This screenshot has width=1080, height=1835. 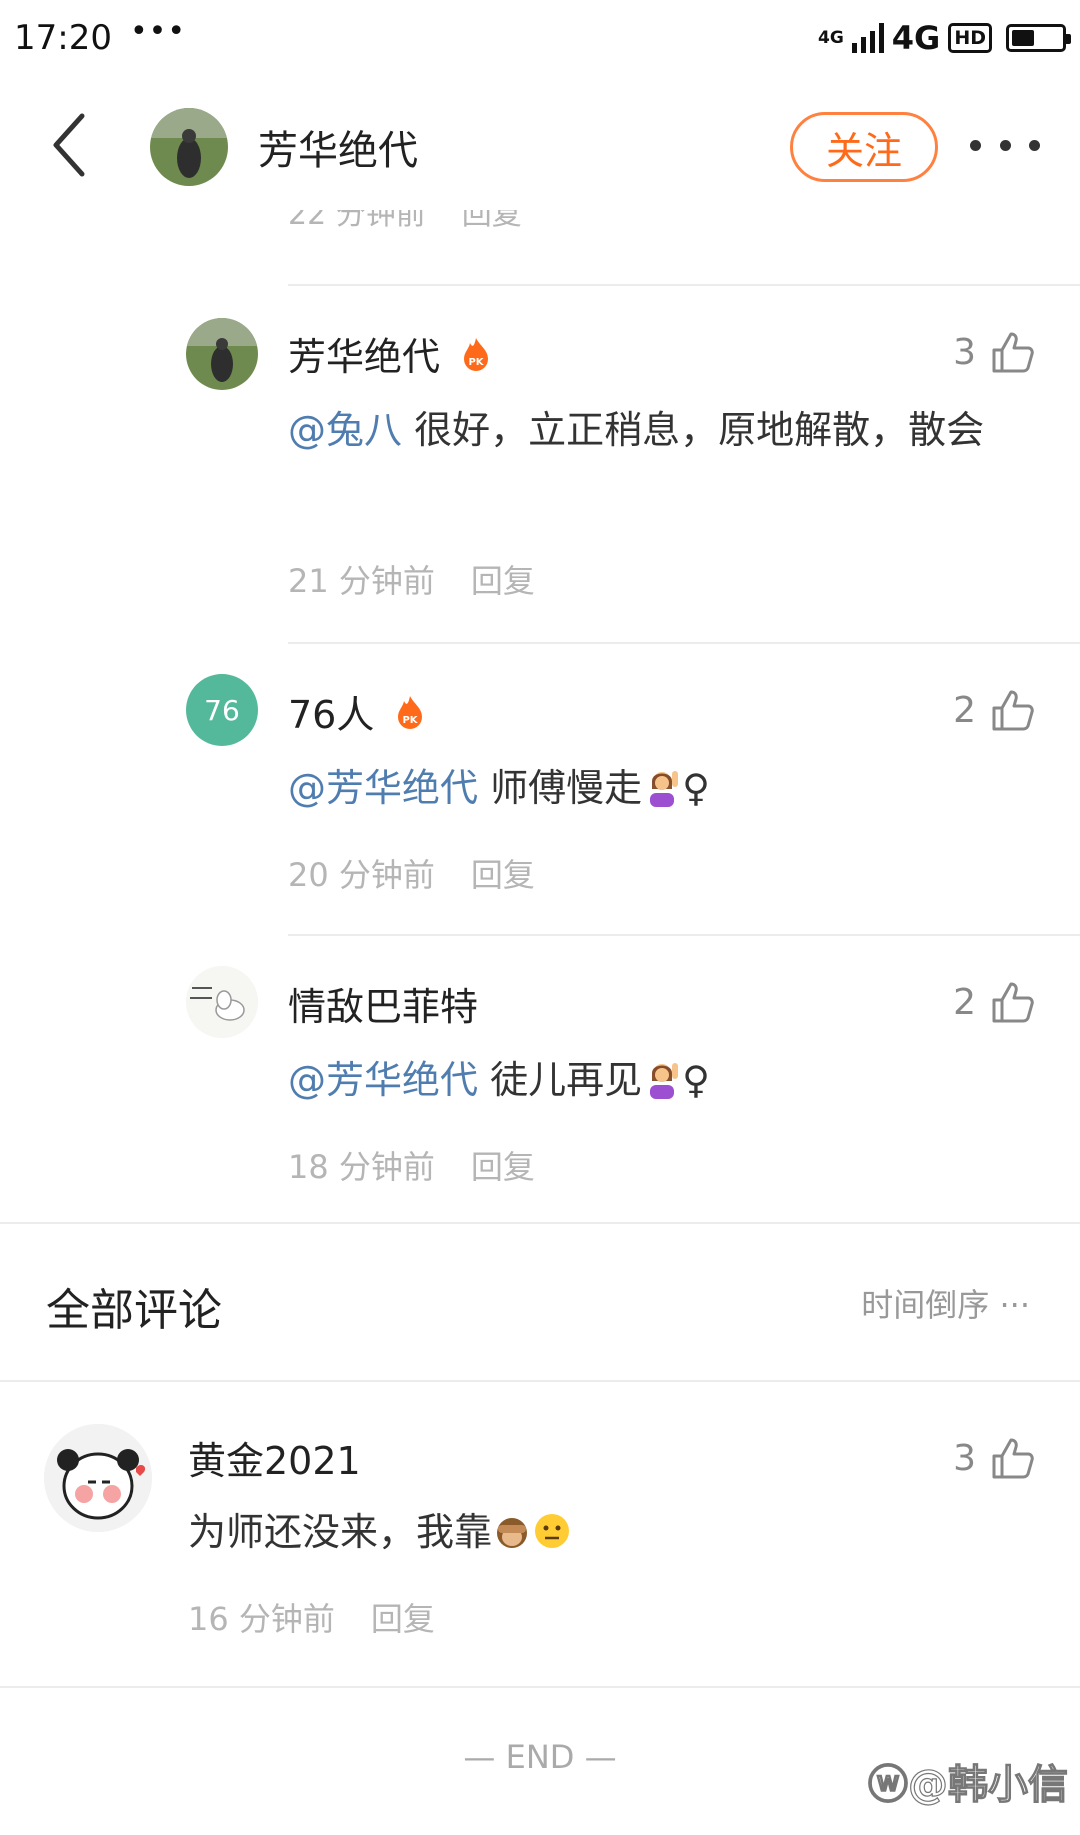 I want to click on comment-body: 为师还没来，我靠, so click(x=340, y=1532).